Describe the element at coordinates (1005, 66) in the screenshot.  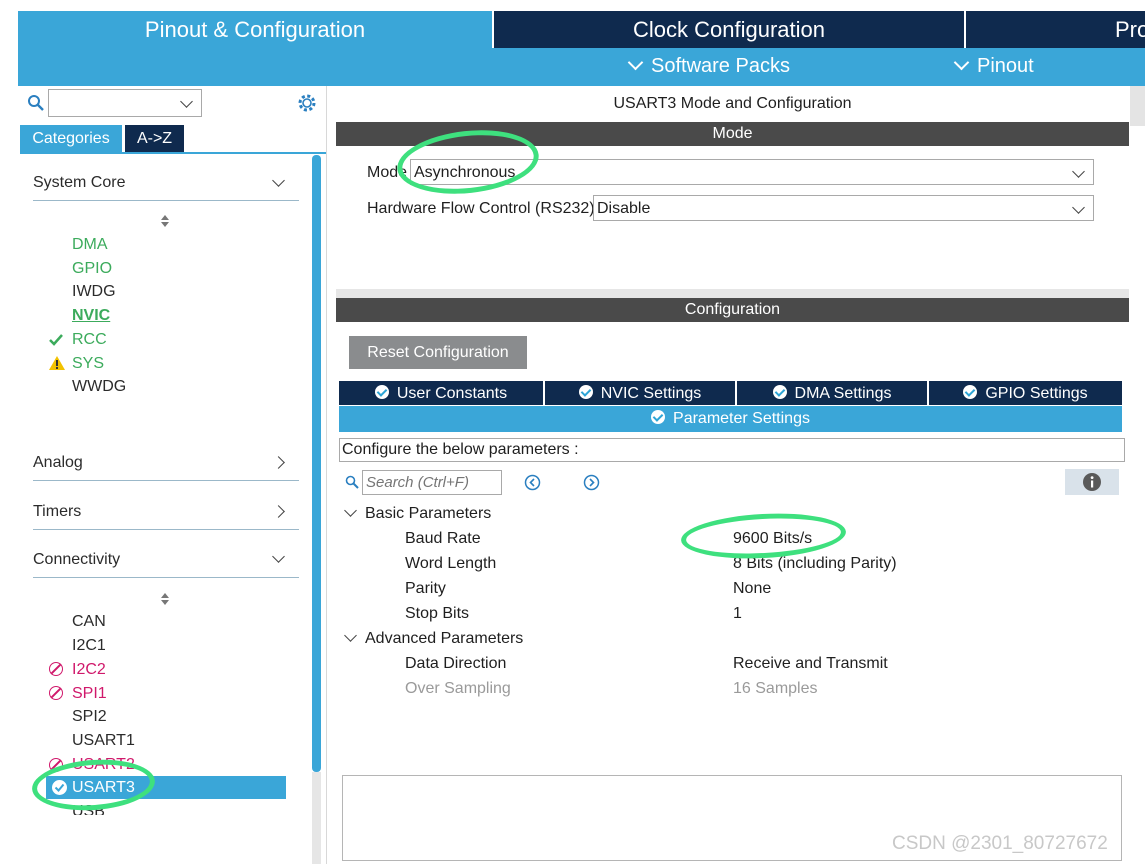
I see `pinout-menu-label: Pinout` at that location.